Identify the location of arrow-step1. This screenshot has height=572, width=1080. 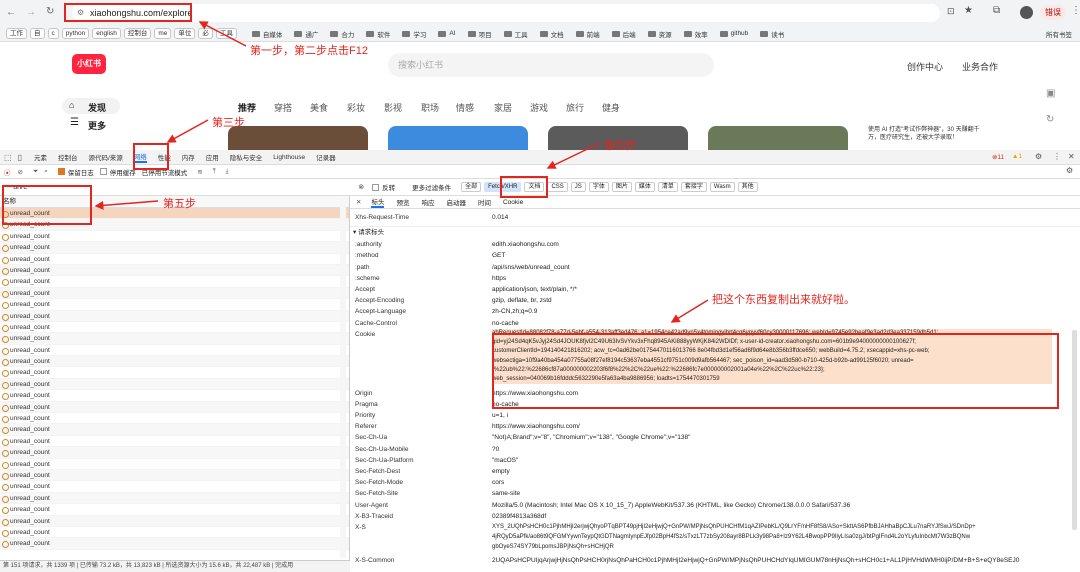
(222, 34).